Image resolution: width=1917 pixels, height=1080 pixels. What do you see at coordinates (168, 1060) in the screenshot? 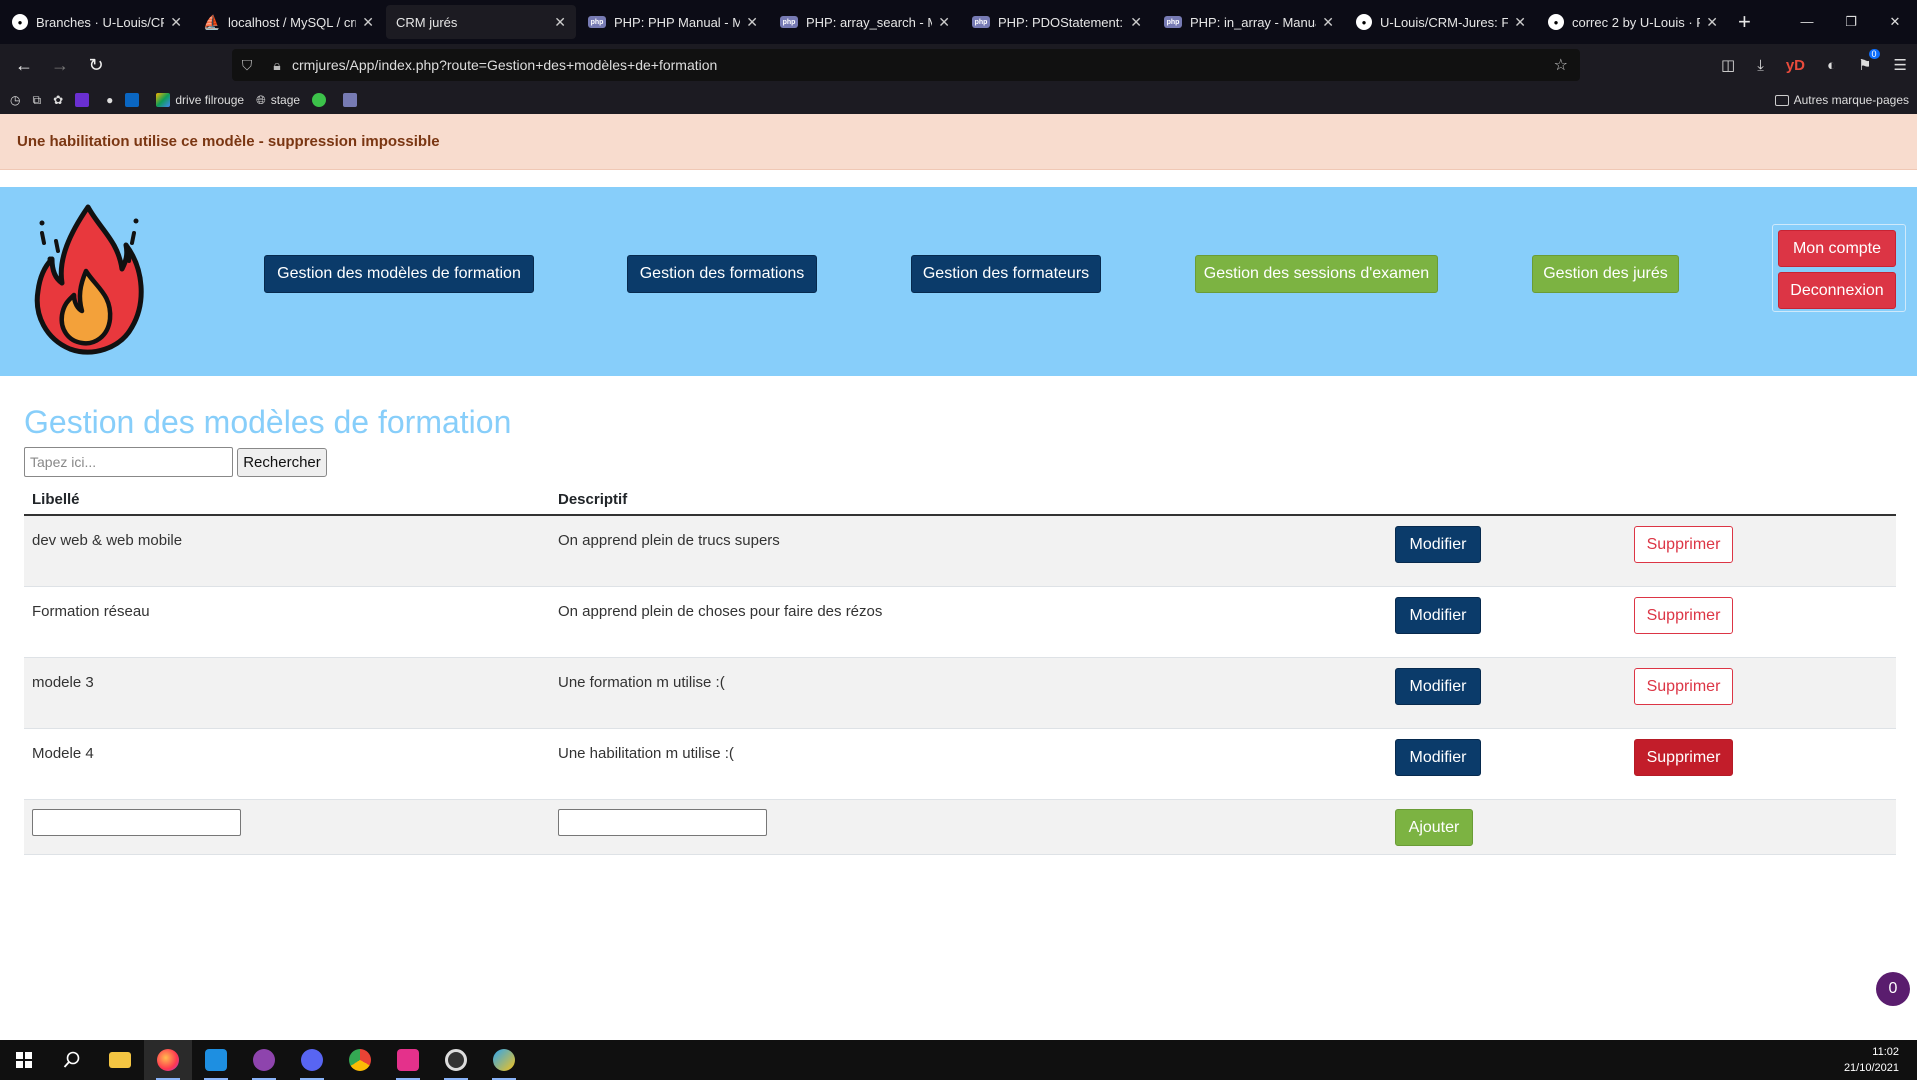
I see `firefox-icon` at bounding box center [168, 1060].